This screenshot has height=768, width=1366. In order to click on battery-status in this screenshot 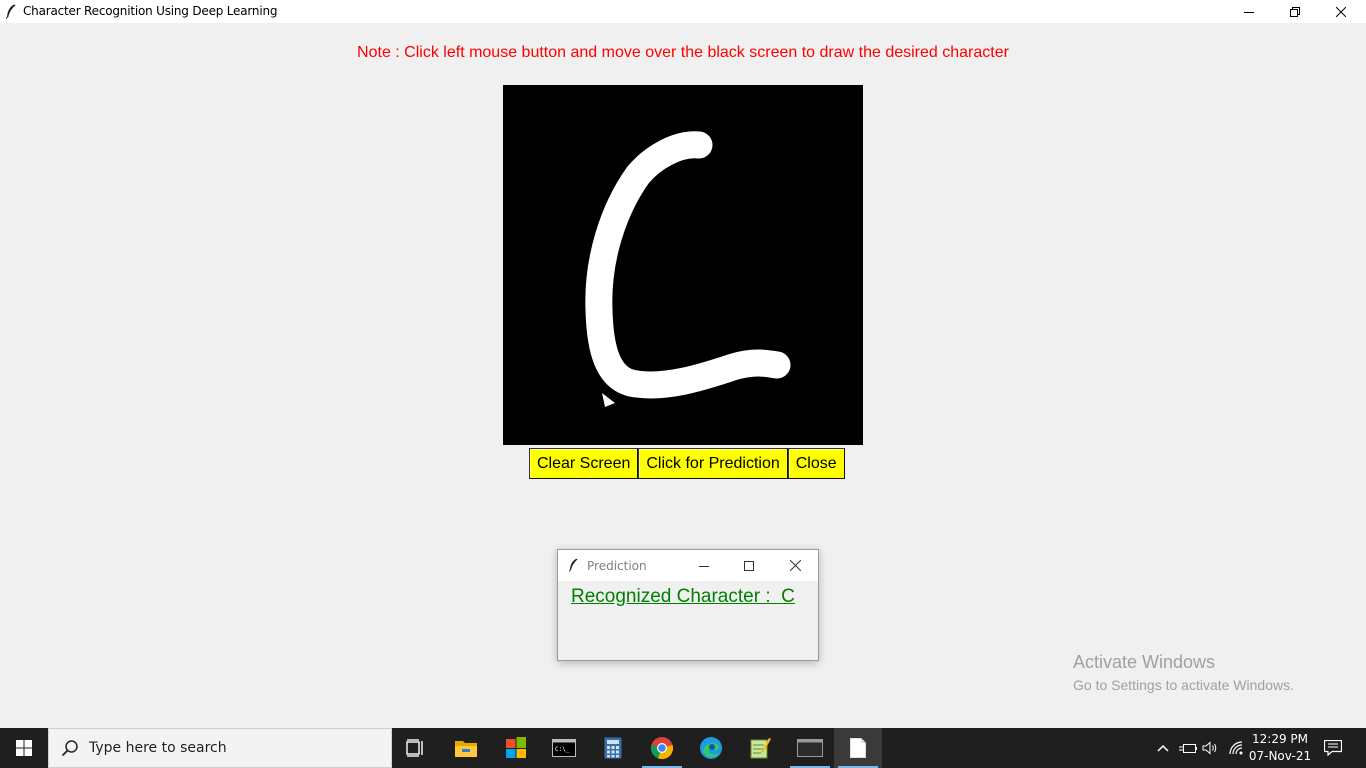, I will do `click(1188, 748)`.